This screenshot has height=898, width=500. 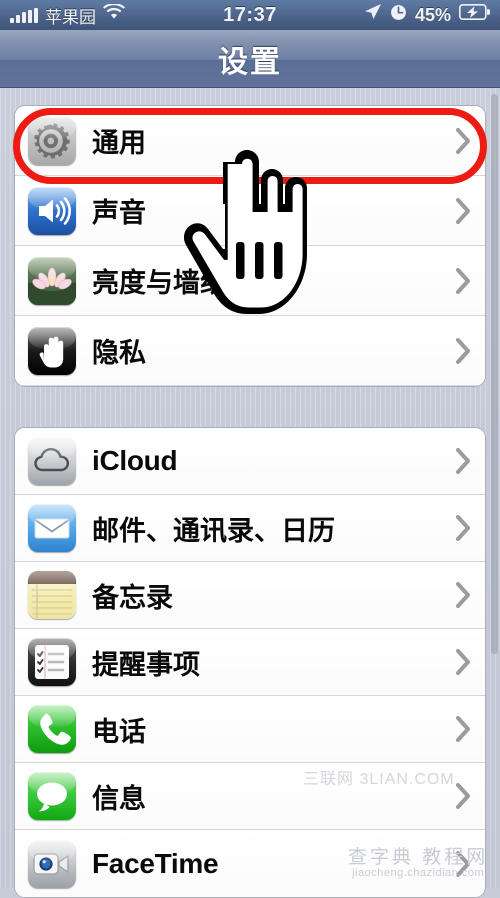 I want to click on scrollbar-thumb, so click(x=494, y=374).